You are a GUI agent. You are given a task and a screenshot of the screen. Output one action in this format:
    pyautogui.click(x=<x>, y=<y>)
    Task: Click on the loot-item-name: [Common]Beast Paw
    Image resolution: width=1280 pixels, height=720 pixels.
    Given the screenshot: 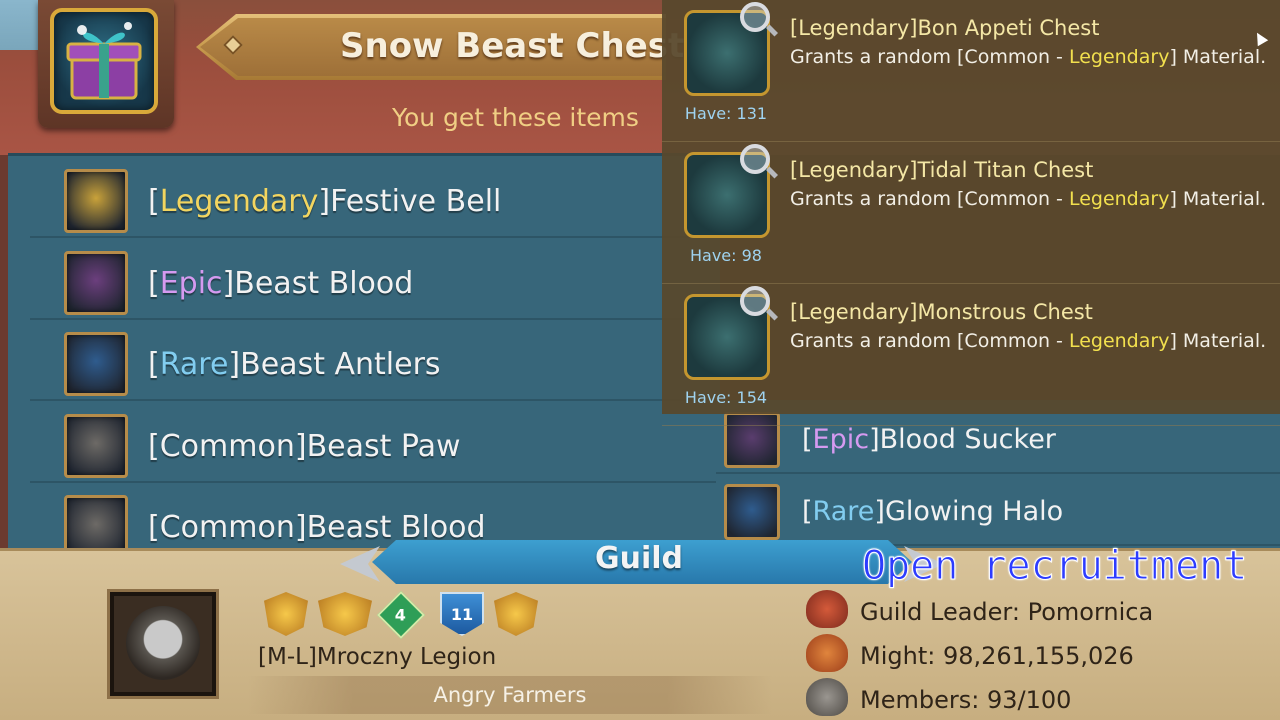 What is the action you would take?
    pyautogui.click(x=304, y=446)
    